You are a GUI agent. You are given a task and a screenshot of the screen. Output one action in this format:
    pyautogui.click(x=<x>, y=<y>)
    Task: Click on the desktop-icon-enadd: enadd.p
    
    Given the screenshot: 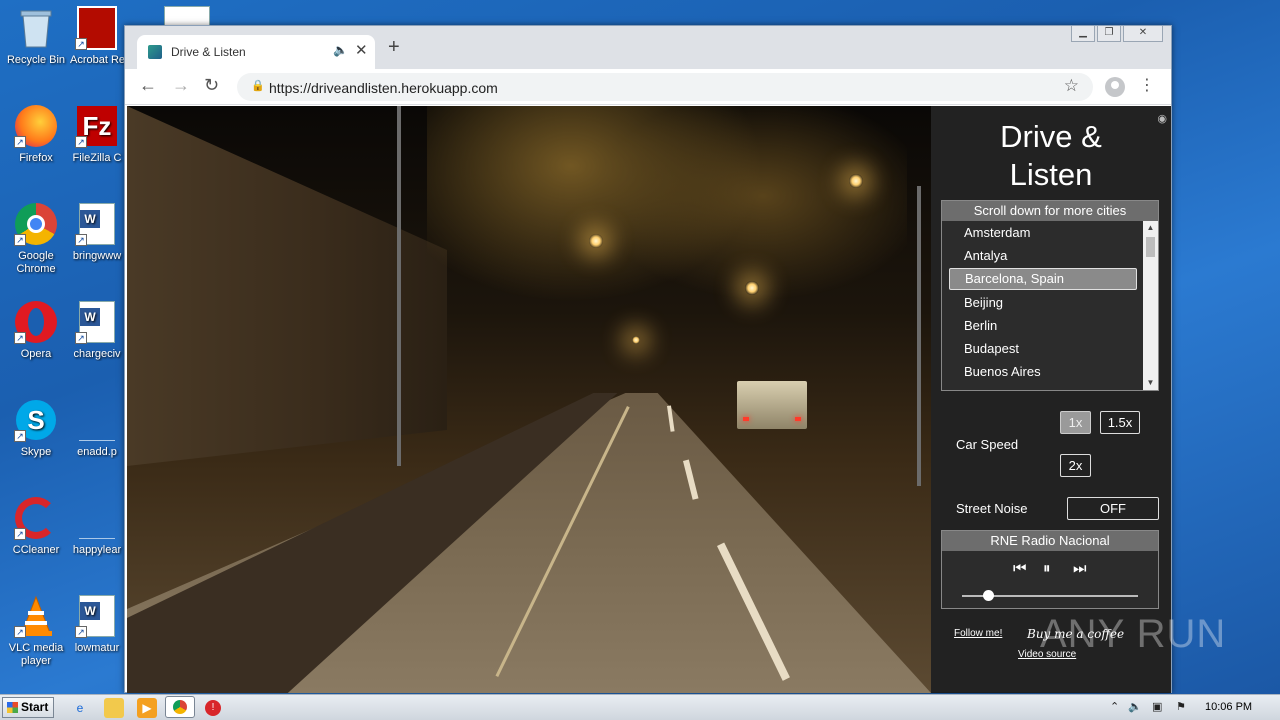 What is the action you would take?
    pyautogui.click(x=97, y=428)
    